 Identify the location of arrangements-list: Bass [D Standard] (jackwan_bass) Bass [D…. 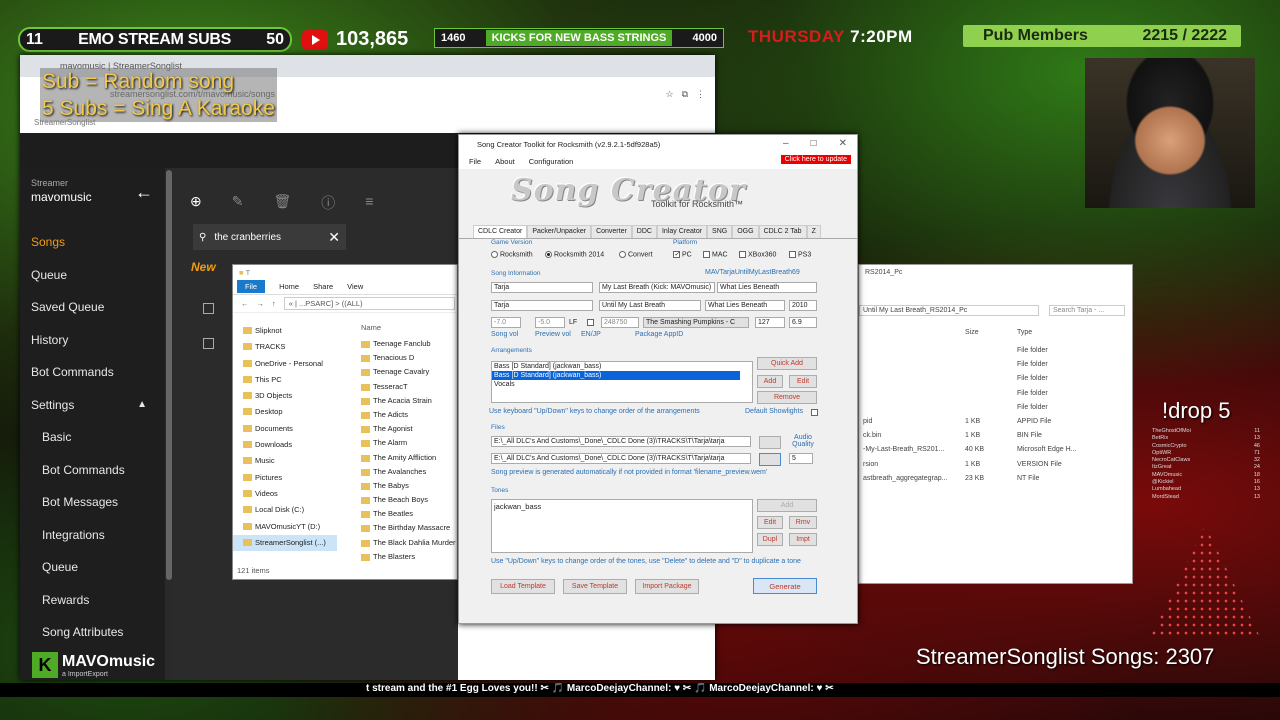
(622, 382).